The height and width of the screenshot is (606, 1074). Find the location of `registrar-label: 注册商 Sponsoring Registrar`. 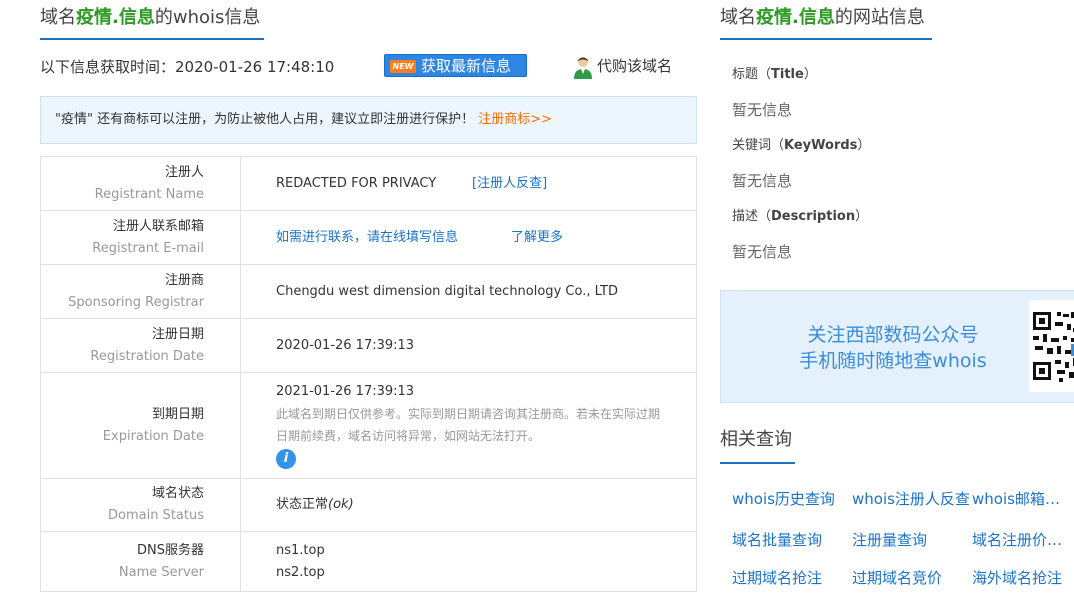

registrar-label: 注册商 Sponsoring Registrar is located at coordinates (140, 291).